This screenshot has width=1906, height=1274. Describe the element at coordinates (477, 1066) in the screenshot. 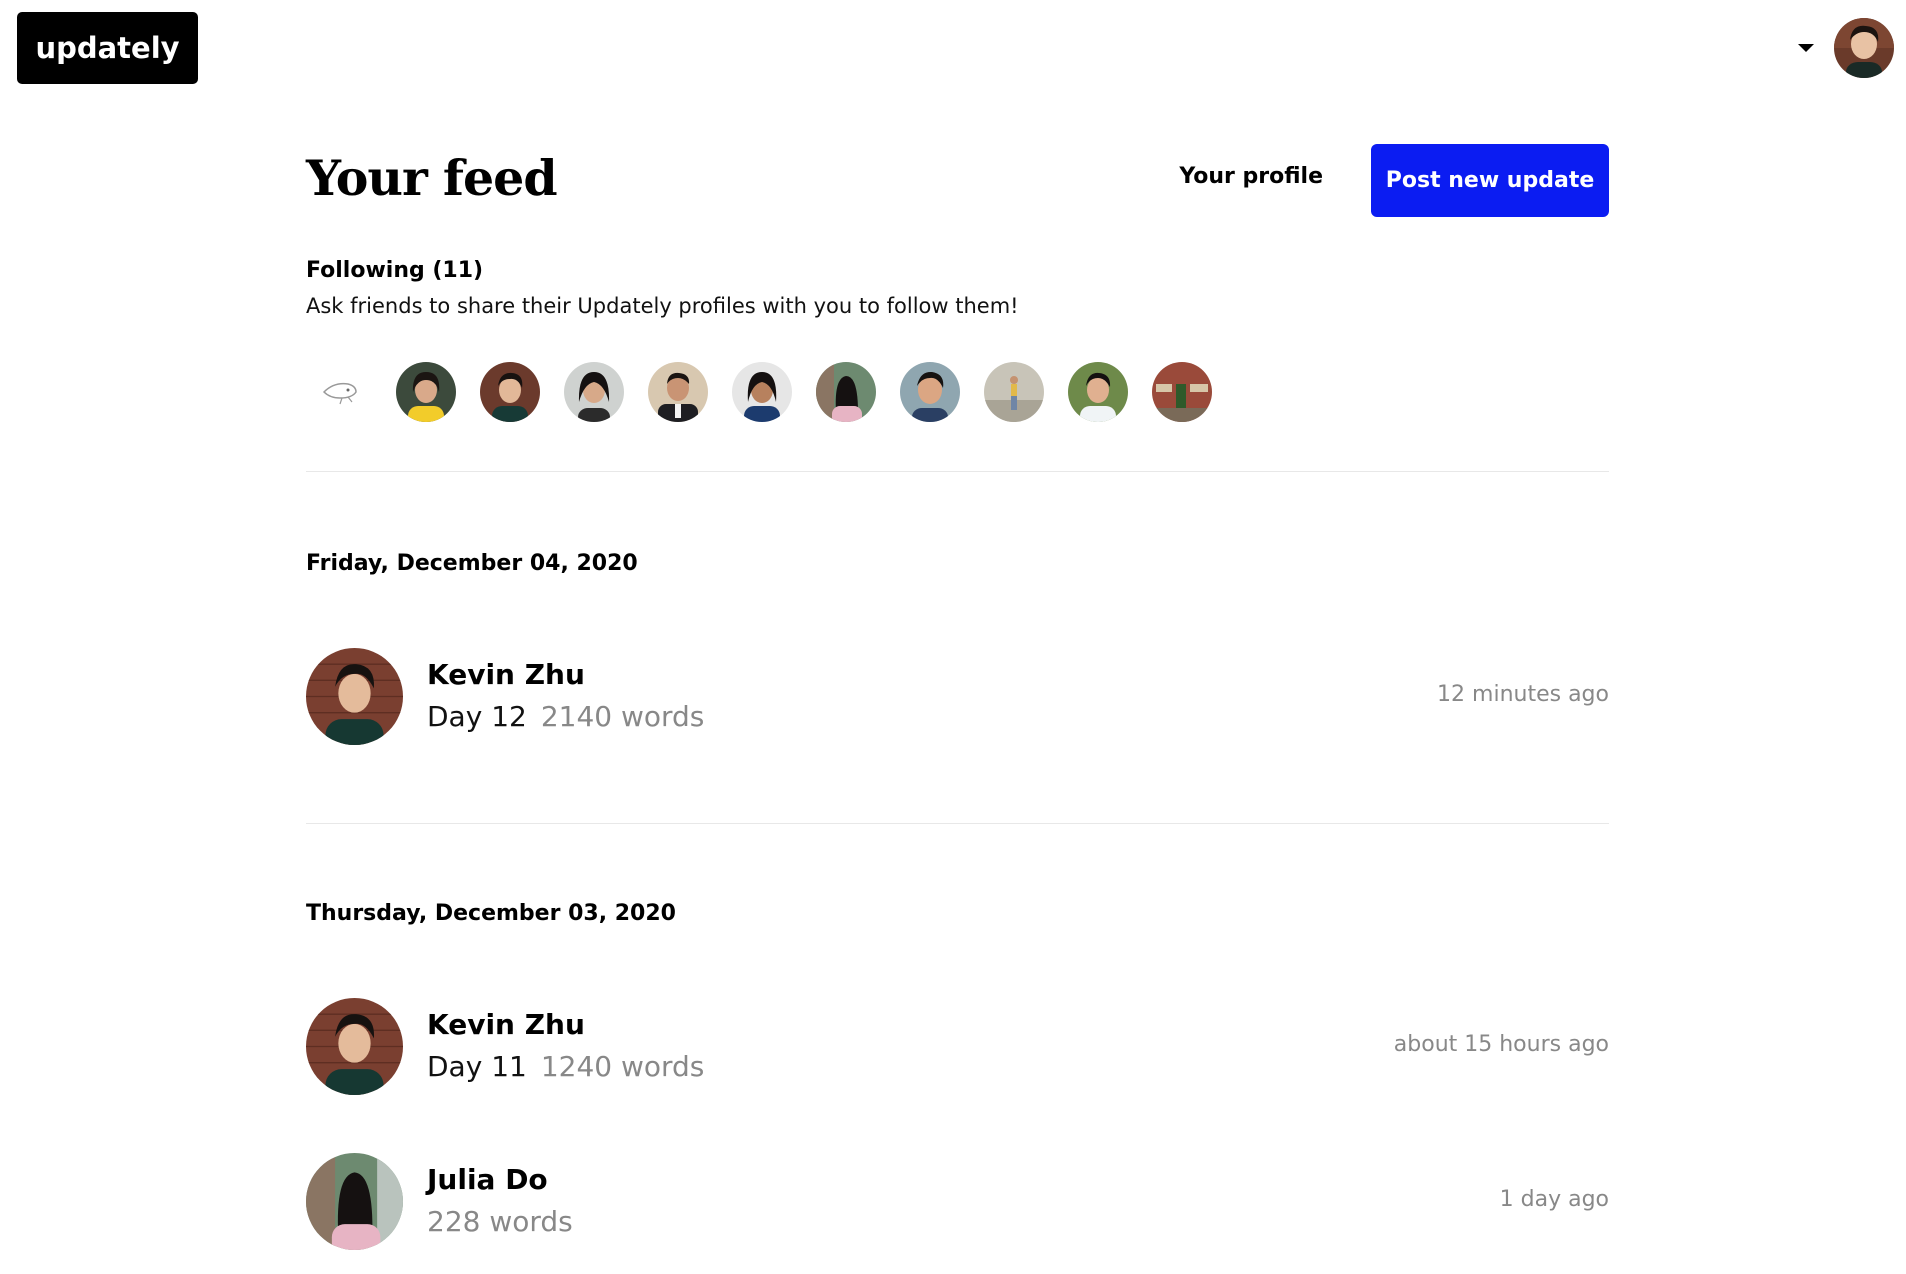

I see `update-title: Day 11` at that location.